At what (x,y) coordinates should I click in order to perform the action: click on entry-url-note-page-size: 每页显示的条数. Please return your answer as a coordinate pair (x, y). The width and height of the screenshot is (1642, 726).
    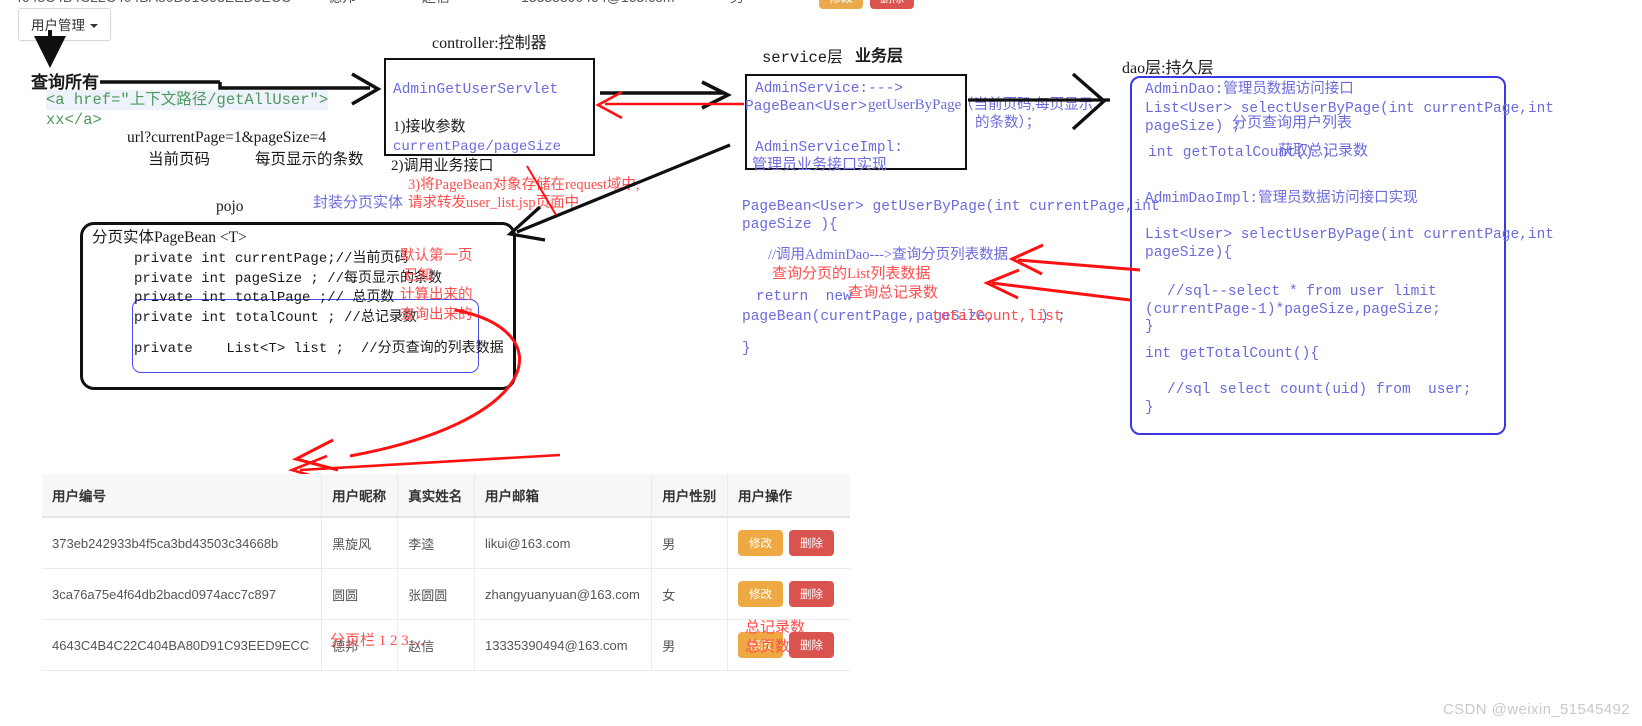
    Looking at the image, I should click on (309, 159).